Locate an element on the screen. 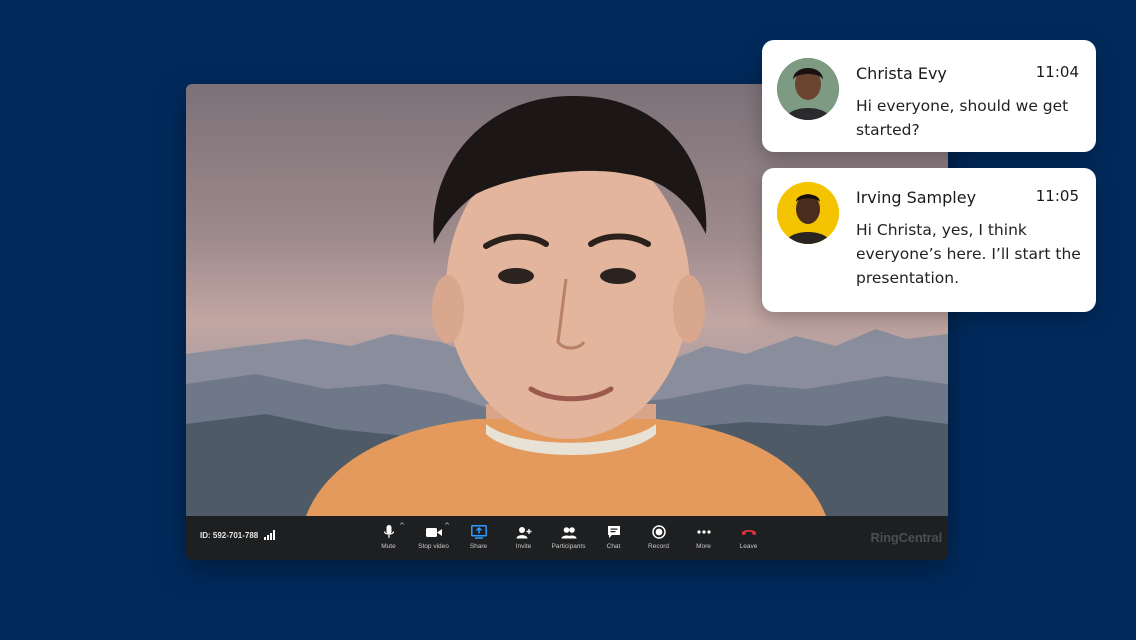 The image size is (1136, 640). brand-logo: RingCentral is located at coordinates (906, 537).